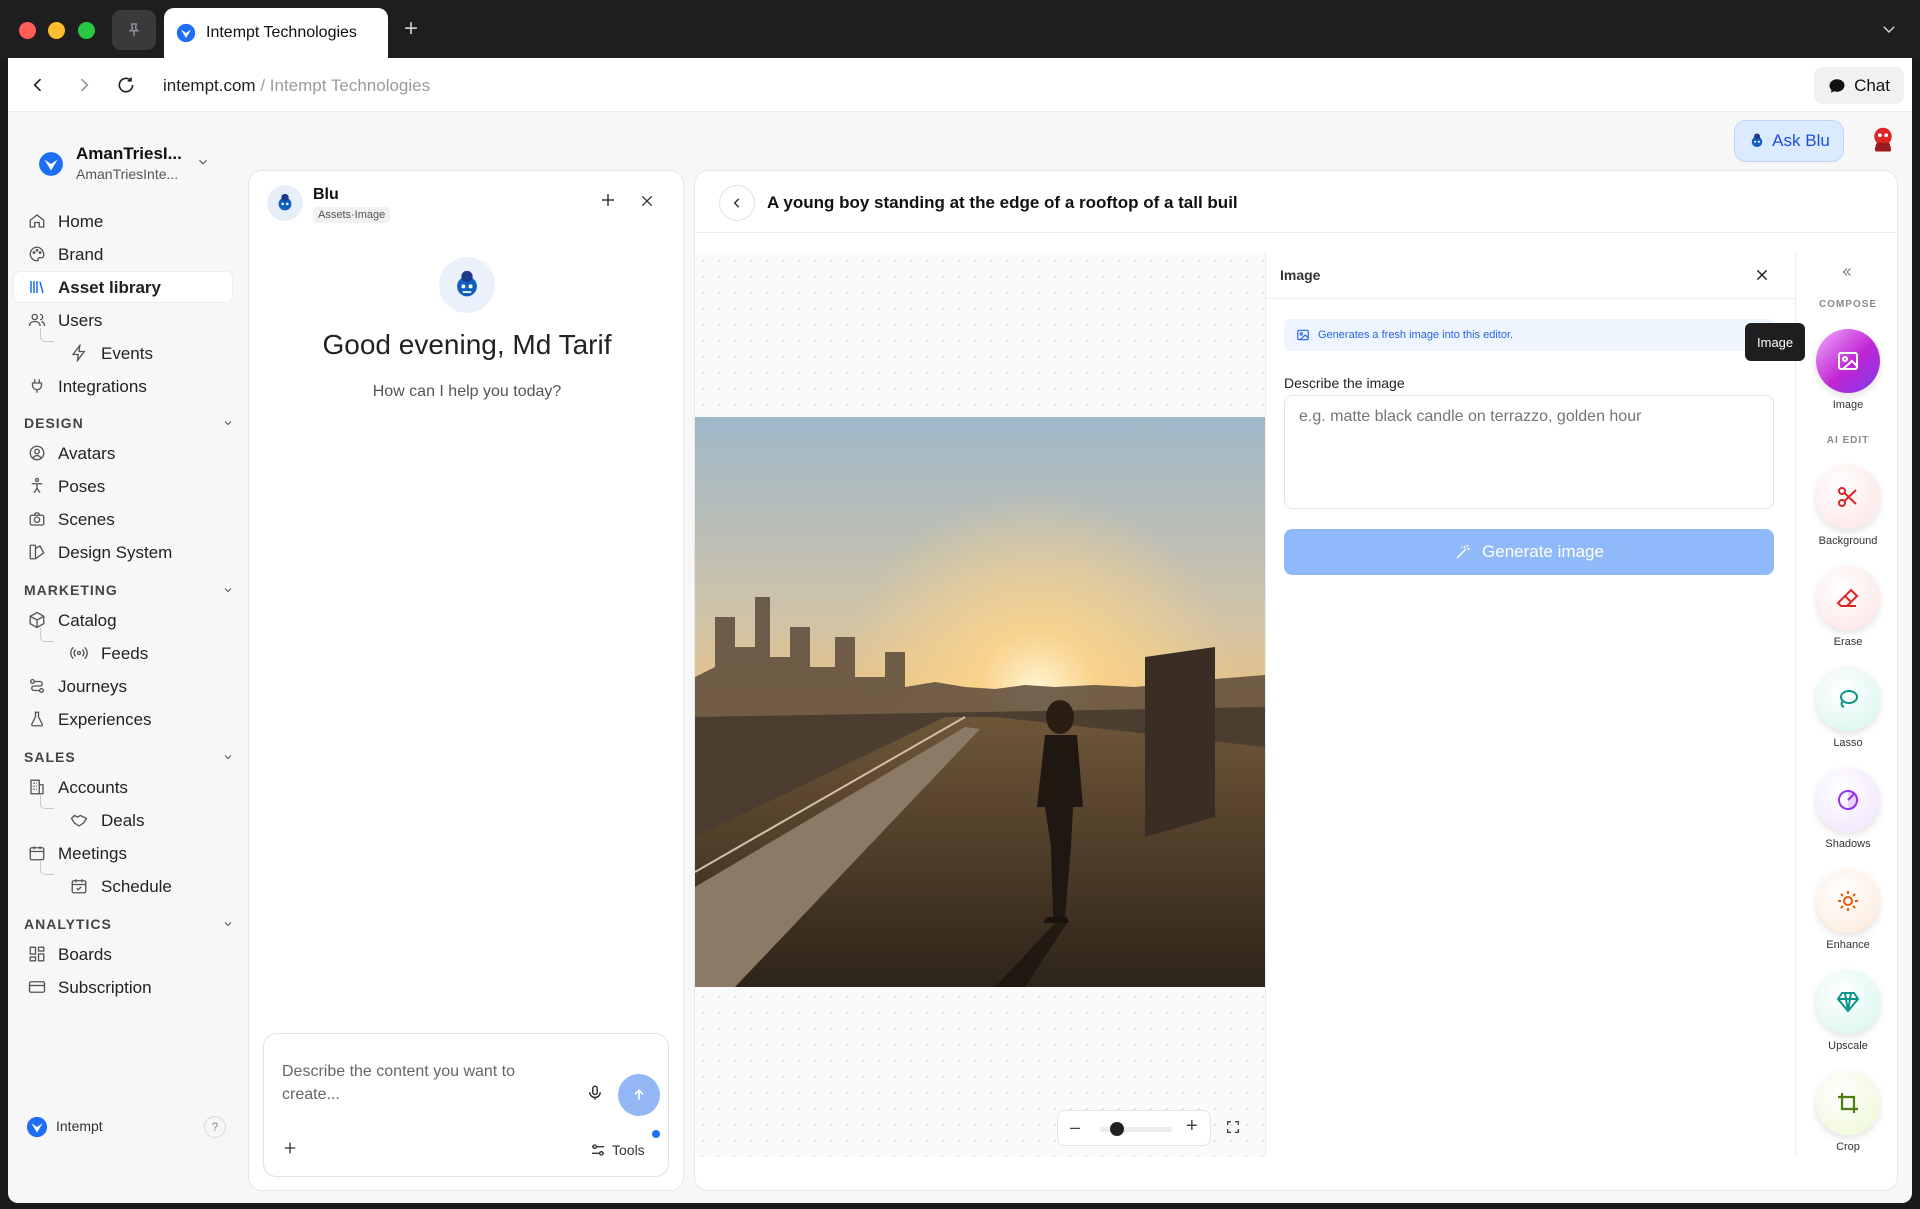 The image size is (1920, 1209). I want to click on building-icon, so click(37, 787).